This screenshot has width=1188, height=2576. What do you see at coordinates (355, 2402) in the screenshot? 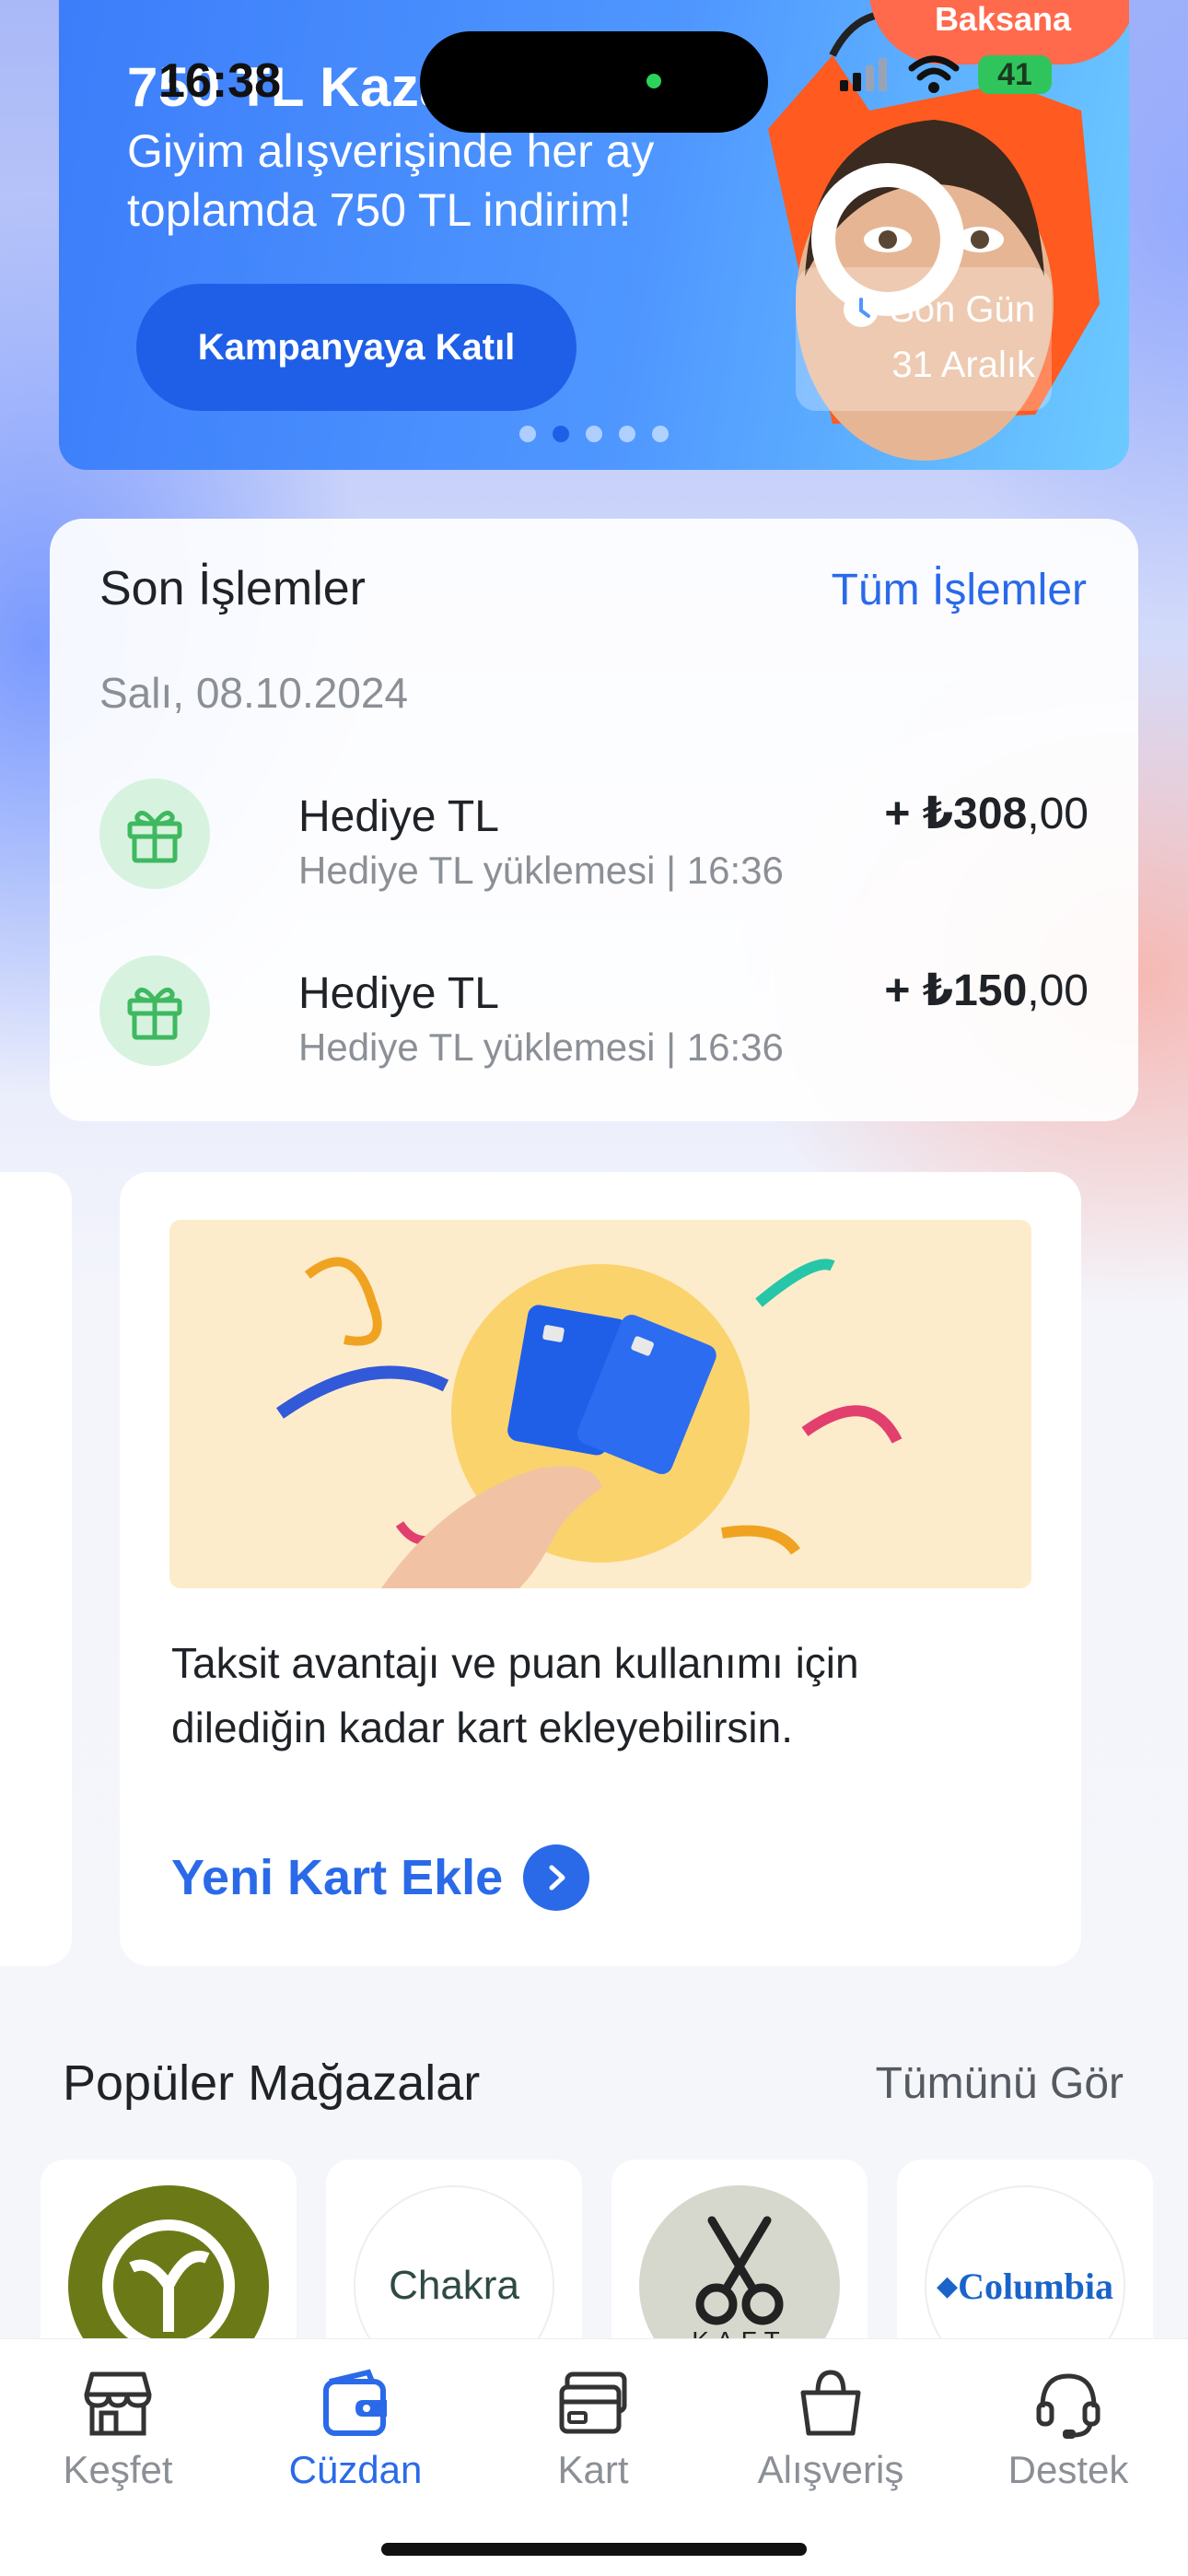
I see `wallet-icon` at bounding box center [355, 2402].